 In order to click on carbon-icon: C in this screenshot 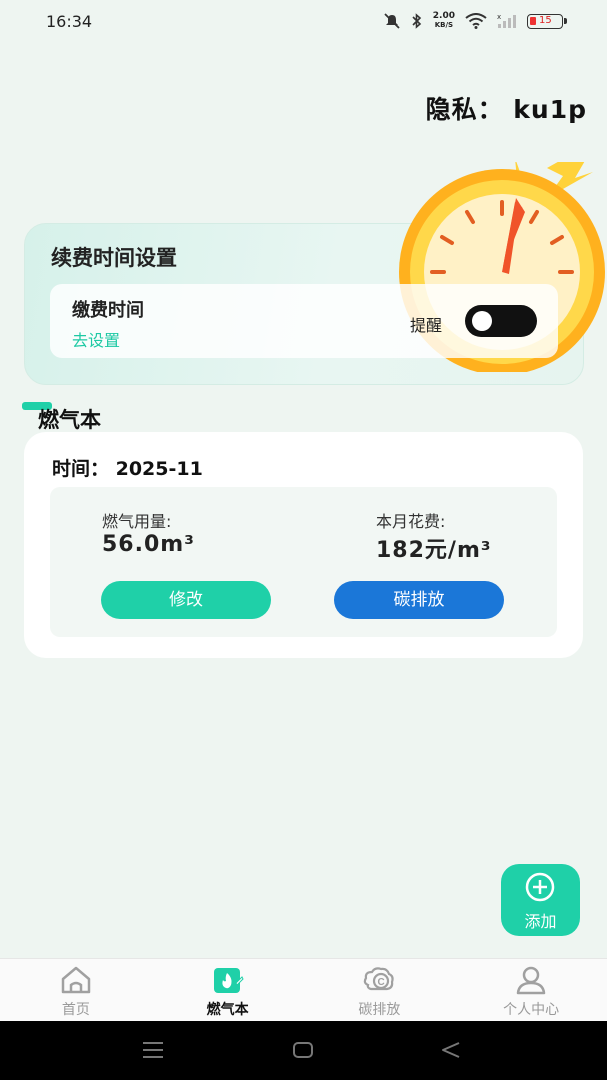, I will do `click(379, 979)`.